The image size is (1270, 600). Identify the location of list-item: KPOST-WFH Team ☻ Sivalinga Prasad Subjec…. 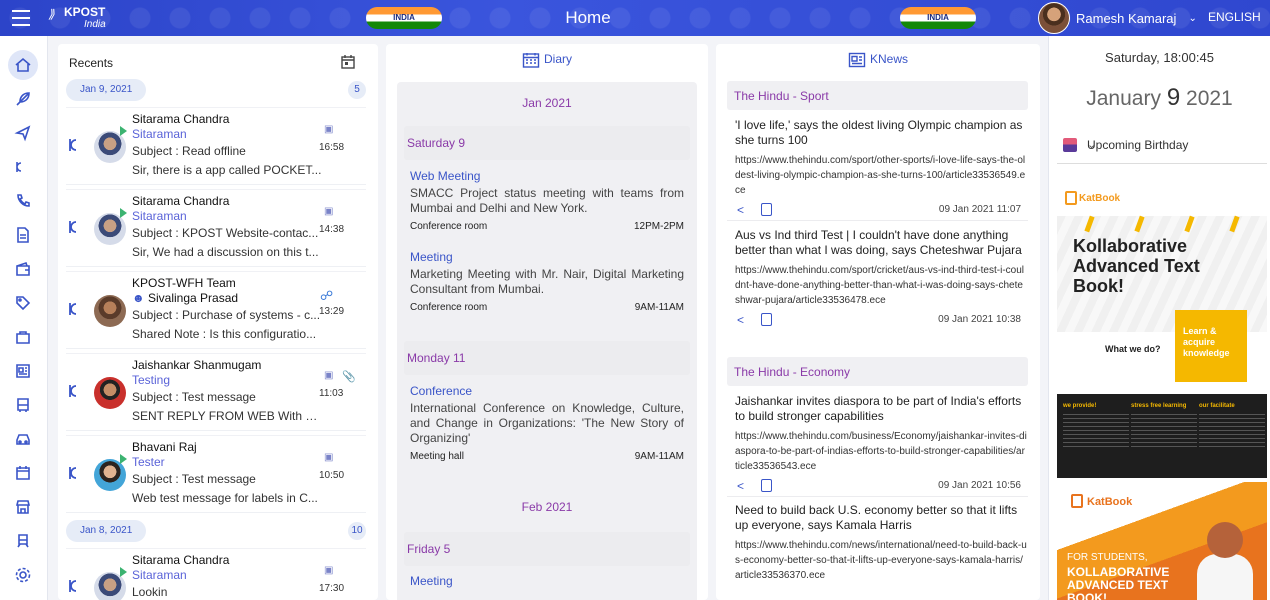
(216, 310).